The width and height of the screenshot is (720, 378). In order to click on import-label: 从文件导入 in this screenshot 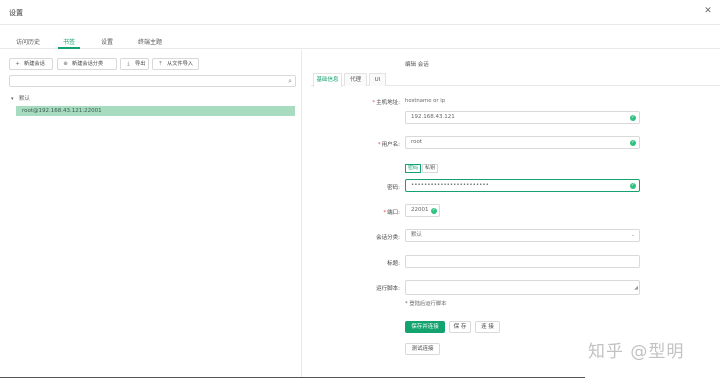, I will do `click(180, 64)`.